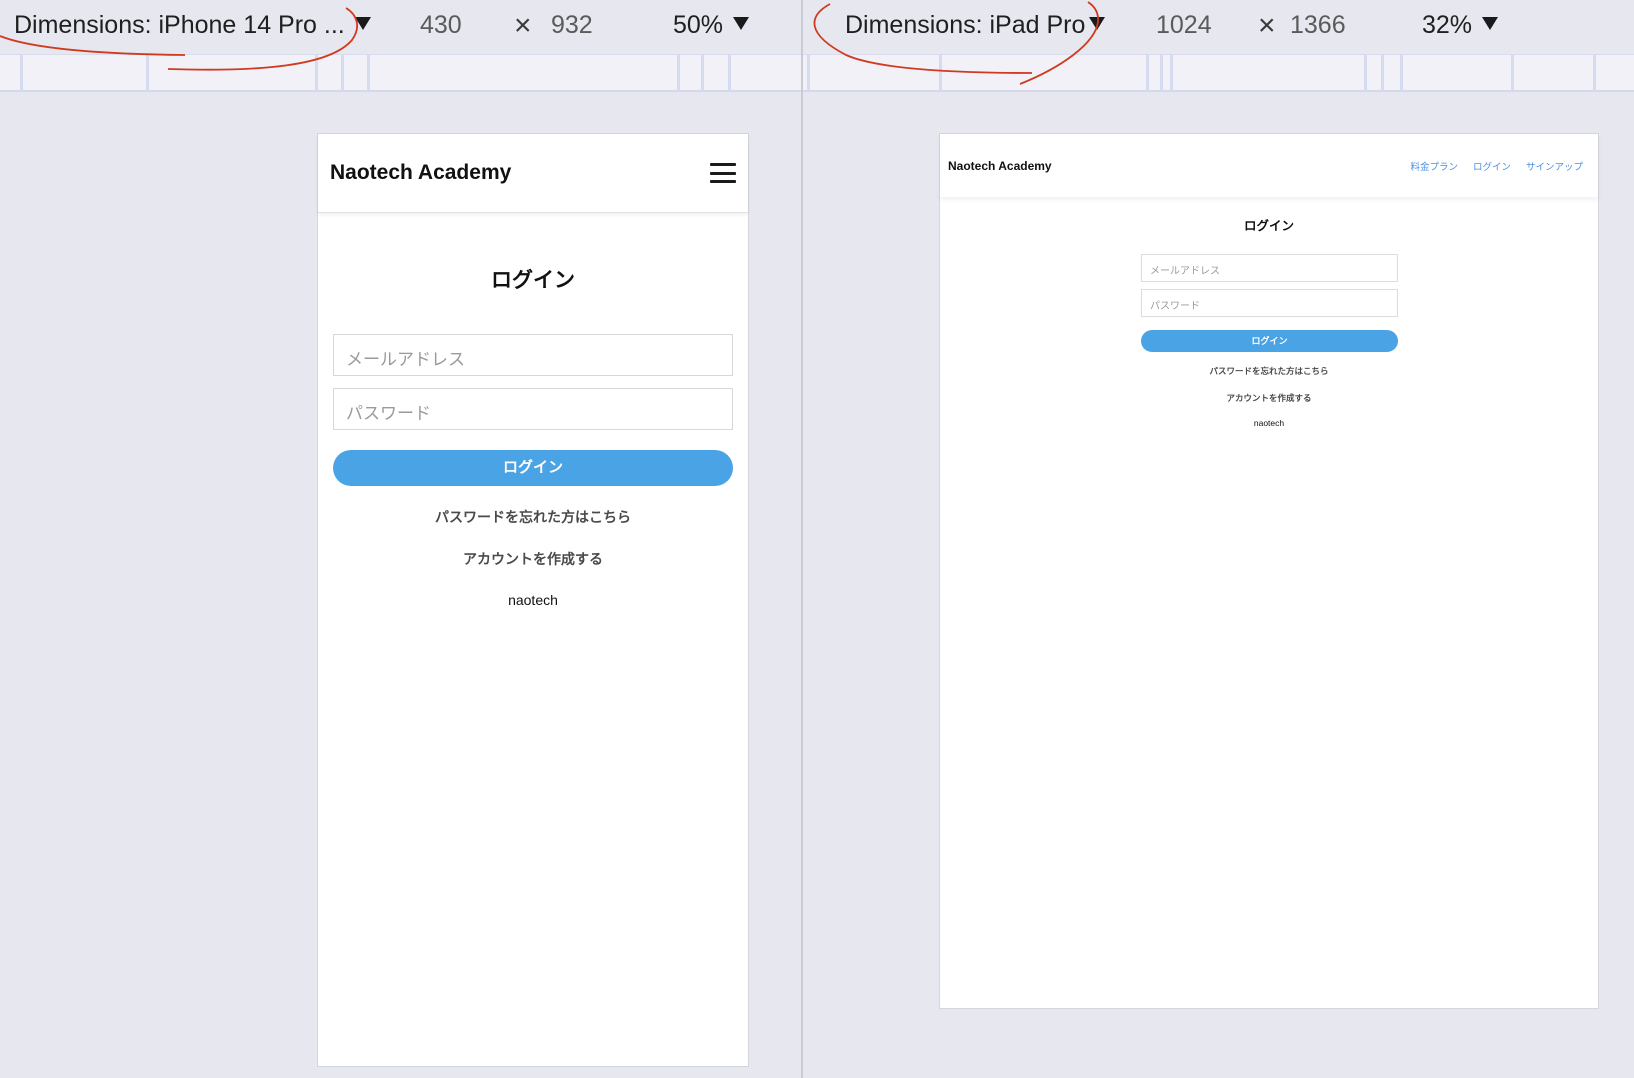  I want to click on device-toolbar: Dimensions: iPad Pro 1024 × 1366 32%, so click(1218, 27).